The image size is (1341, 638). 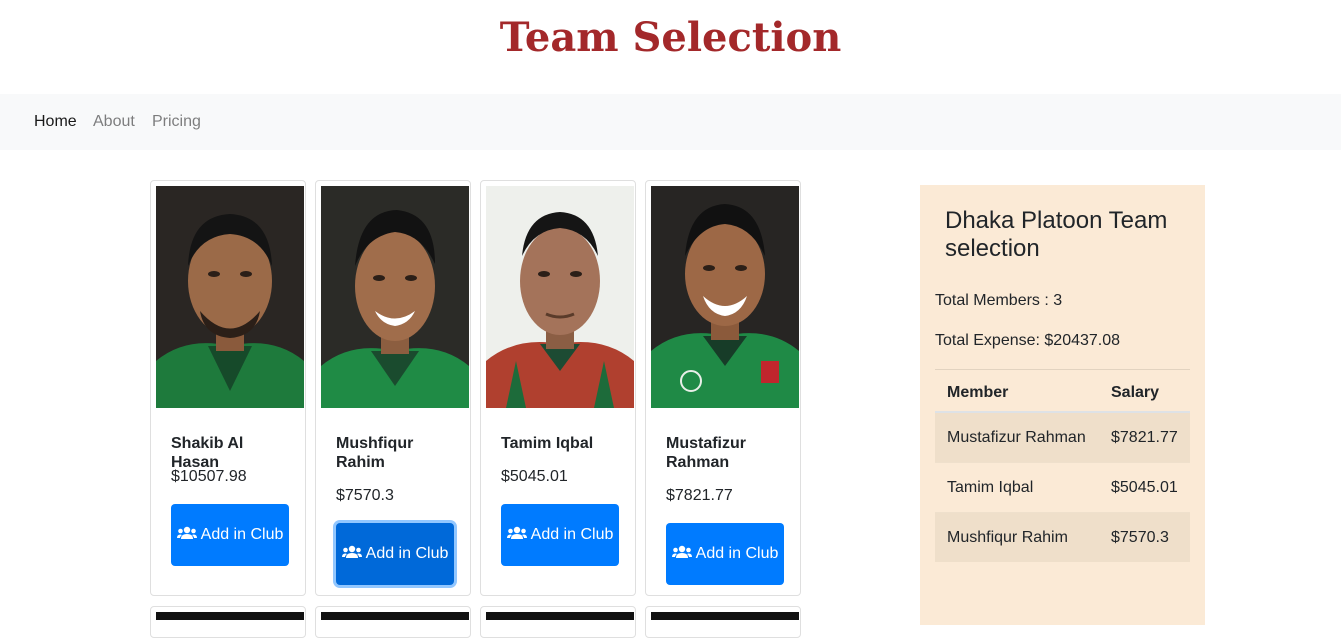 What do you see at coordinates (999, 300) in the screenshot?
I see `total-members: Total Members : 3` at bounding box center [999, 300].